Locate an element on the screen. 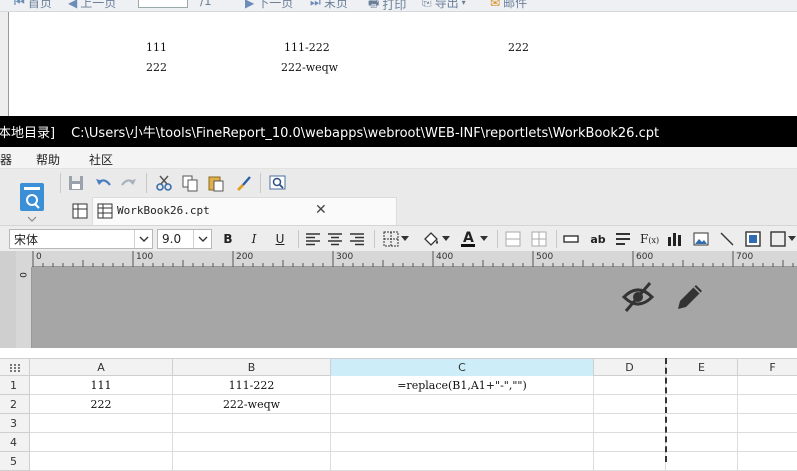 The width and height of the screenshot is (797, 471). fill-color-button is located at coordinates (436, 239).